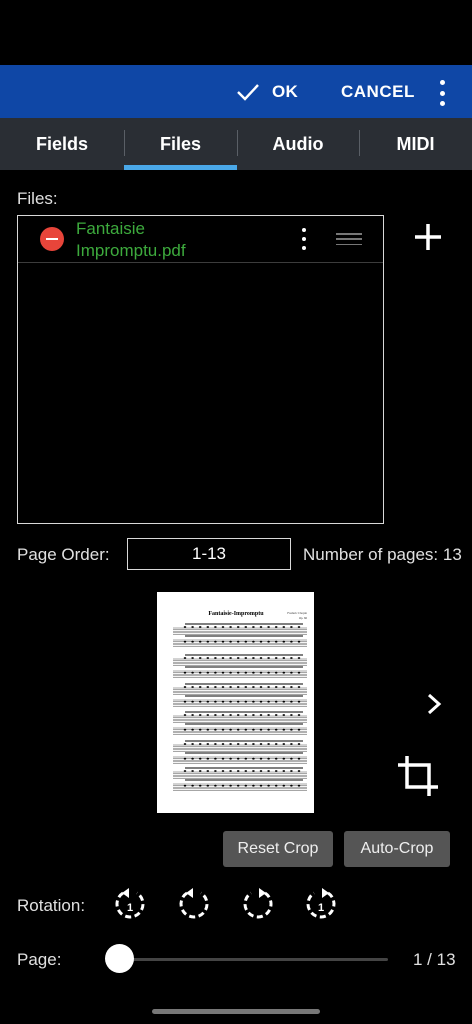  I want to click on add-file-icon, so click(428, 237).